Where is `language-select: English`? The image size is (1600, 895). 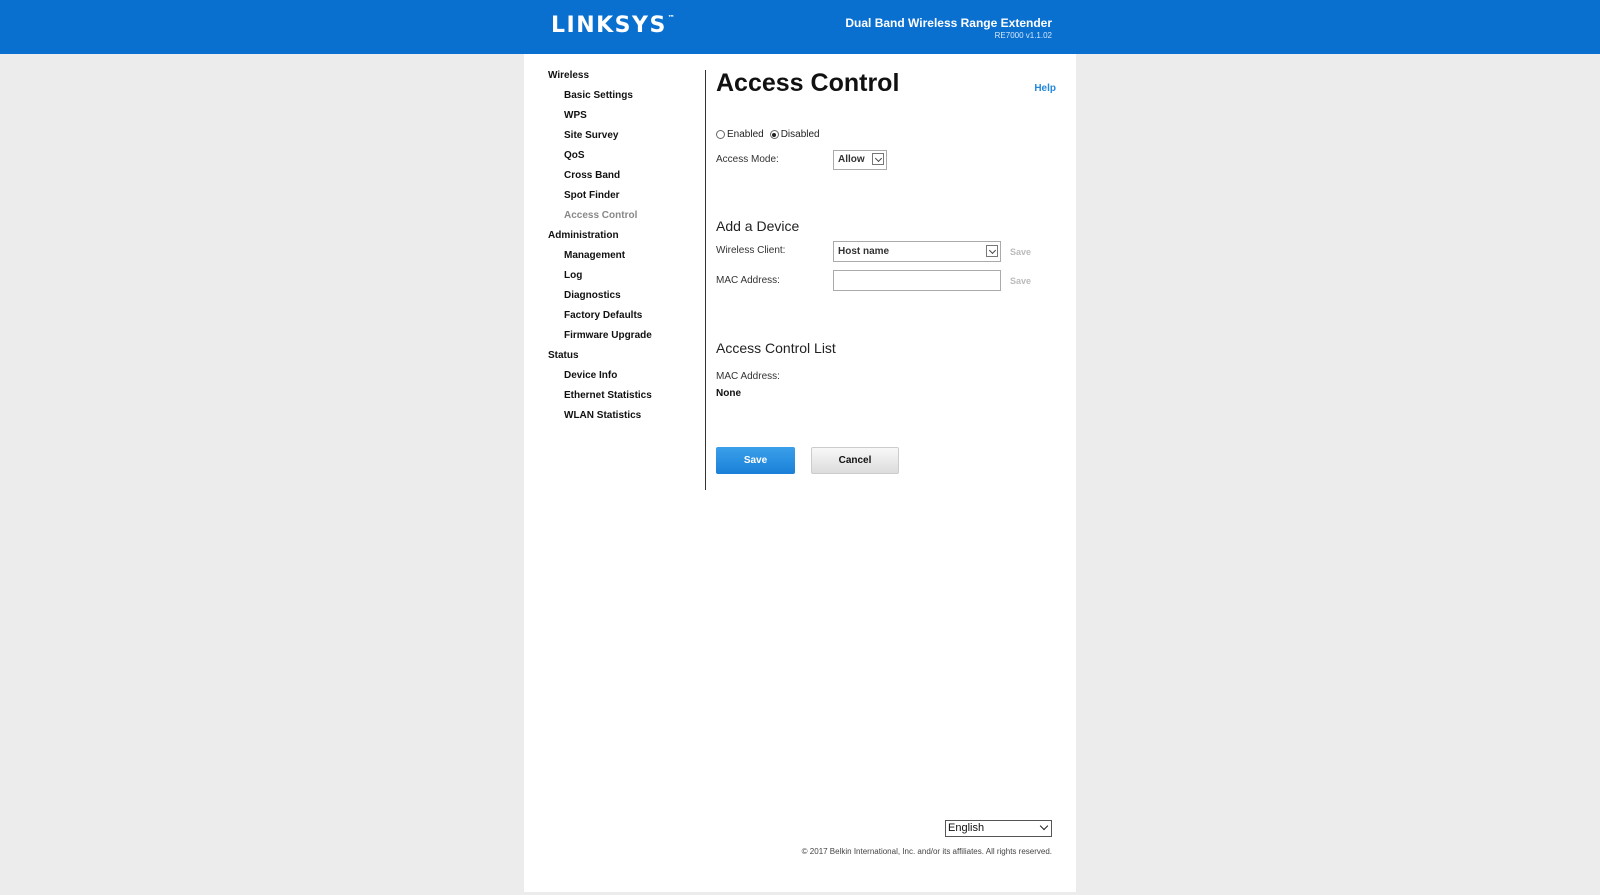
language-select: English is located at coordinates (998, 828).